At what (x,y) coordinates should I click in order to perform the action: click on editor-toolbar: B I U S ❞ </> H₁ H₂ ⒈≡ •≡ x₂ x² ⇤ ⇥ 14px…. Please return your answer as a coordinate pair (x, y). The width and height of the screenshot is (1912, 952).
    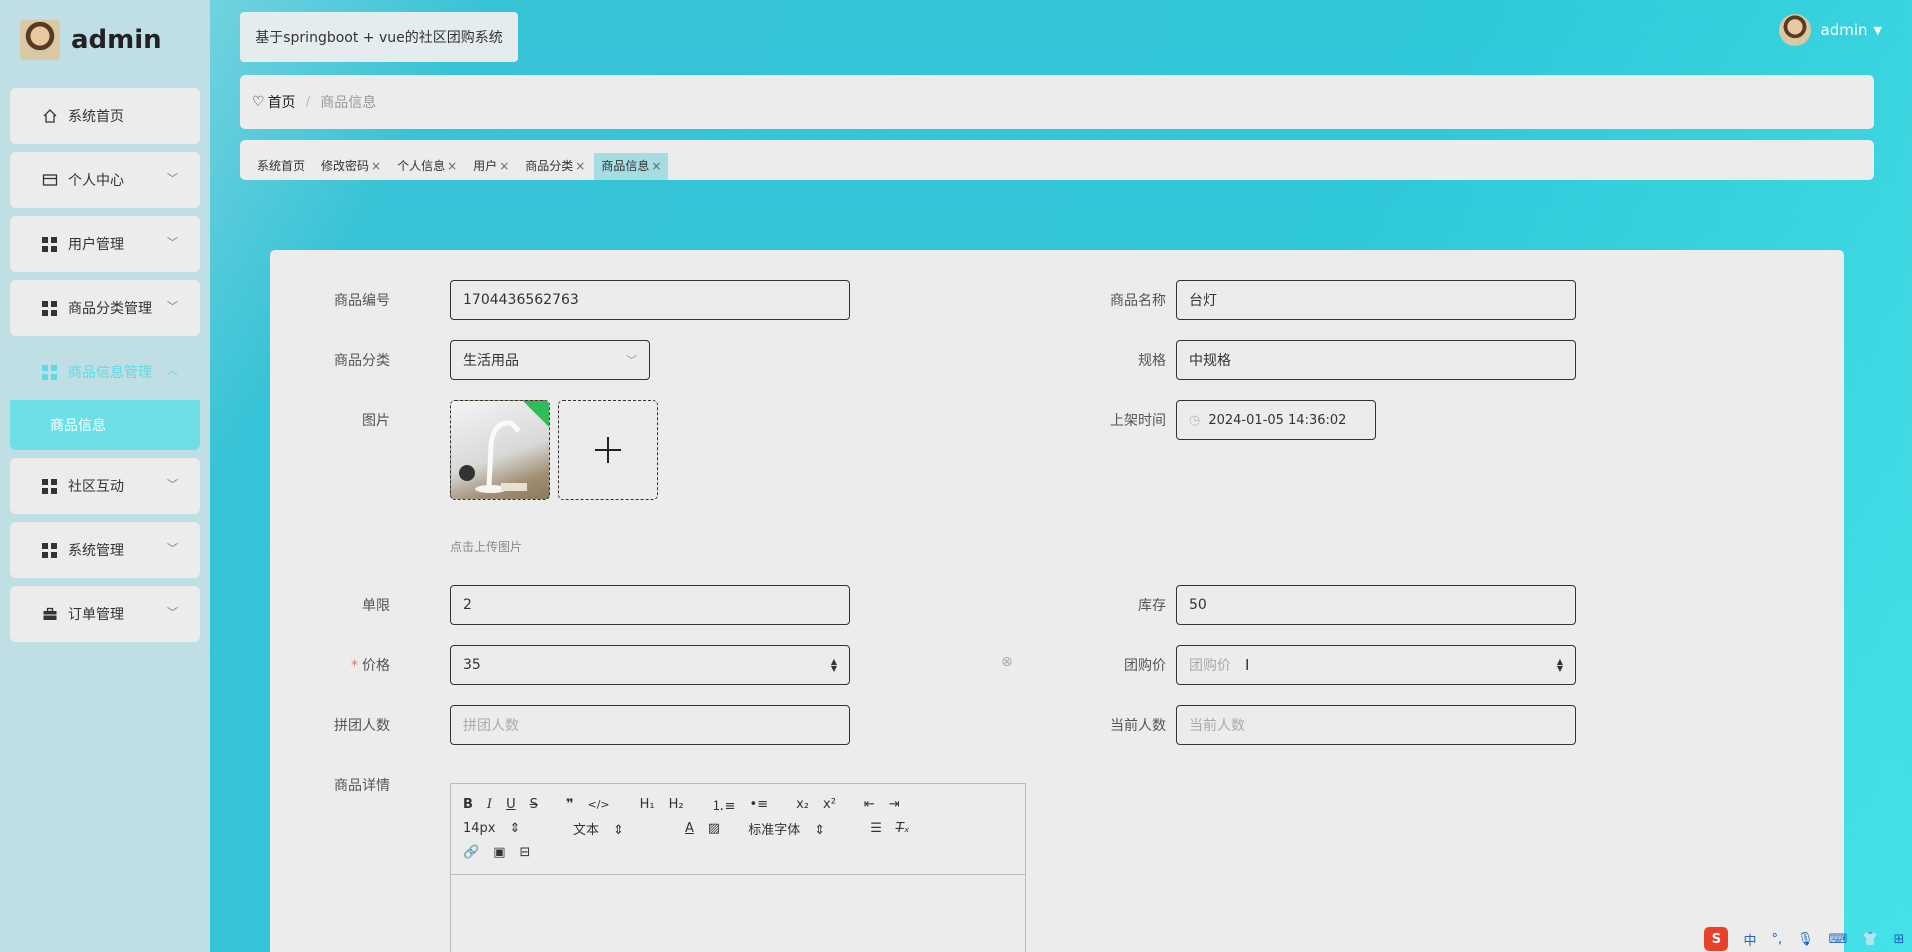
    Looking at the image, I should click on (738, 829).